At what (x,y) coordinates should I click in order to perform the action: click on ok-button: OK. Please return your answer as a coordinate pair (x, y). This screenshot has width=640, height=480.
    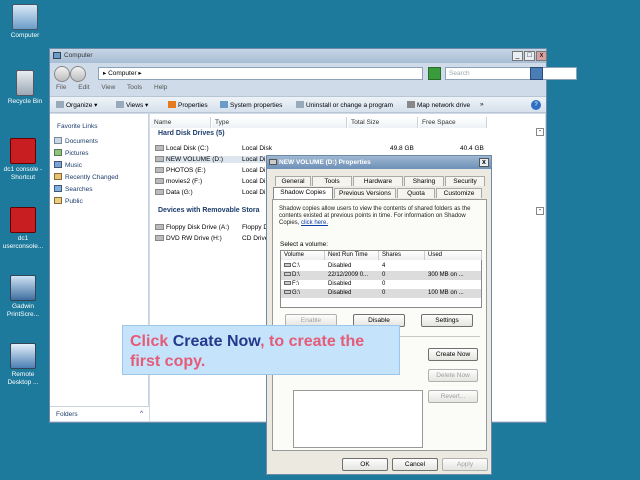
    Looking at the image, I should click on (365, 464).